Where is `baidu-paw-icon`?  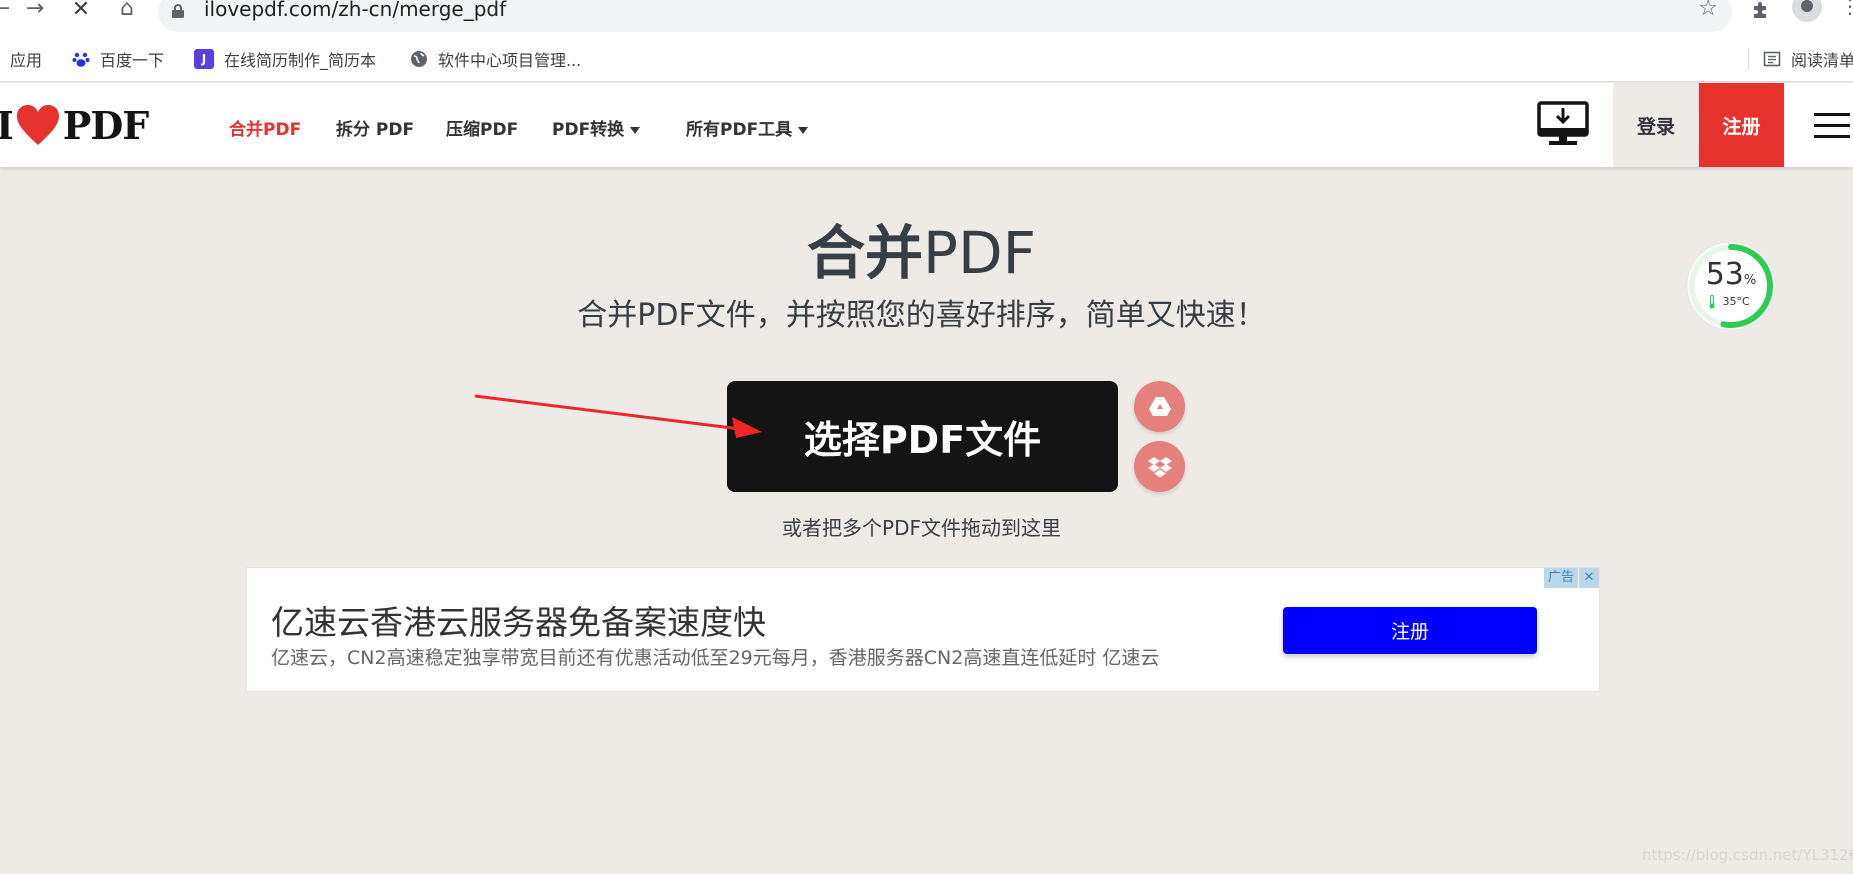
baidu-paw-icon is located at coordinates (81, 59).